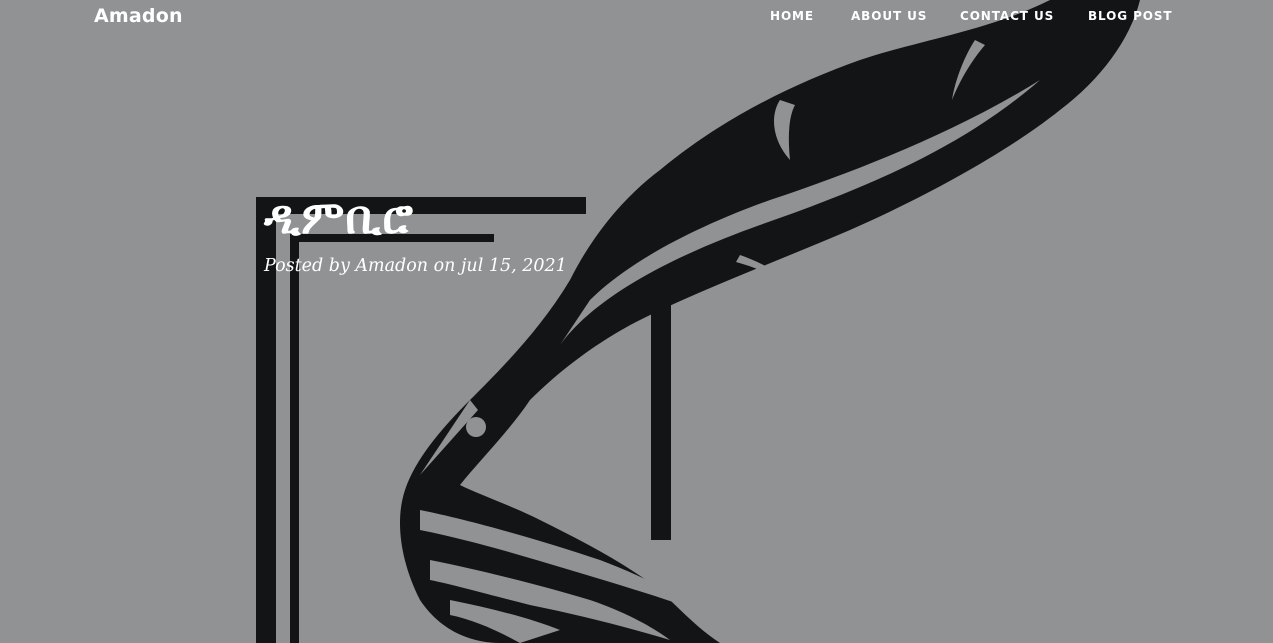  Describe the element at coordinates (138, 16) in the screenshot. I see `brand-logo-link: Amadon` at that location.